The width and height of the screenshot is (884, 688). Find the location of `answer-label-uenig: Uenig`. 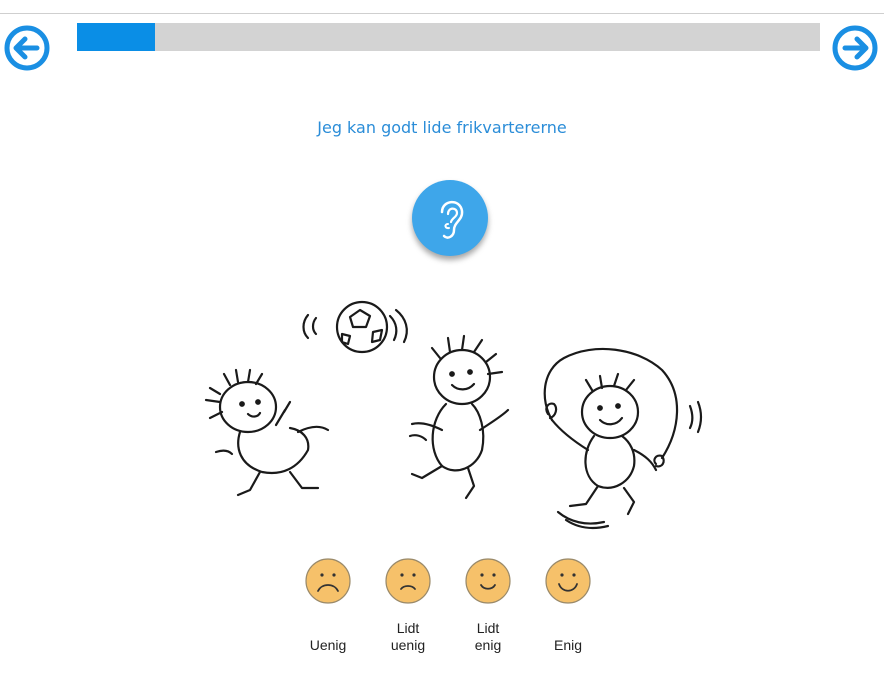

answer-label-uenig: Uenig is located at coordinates (328, 645).